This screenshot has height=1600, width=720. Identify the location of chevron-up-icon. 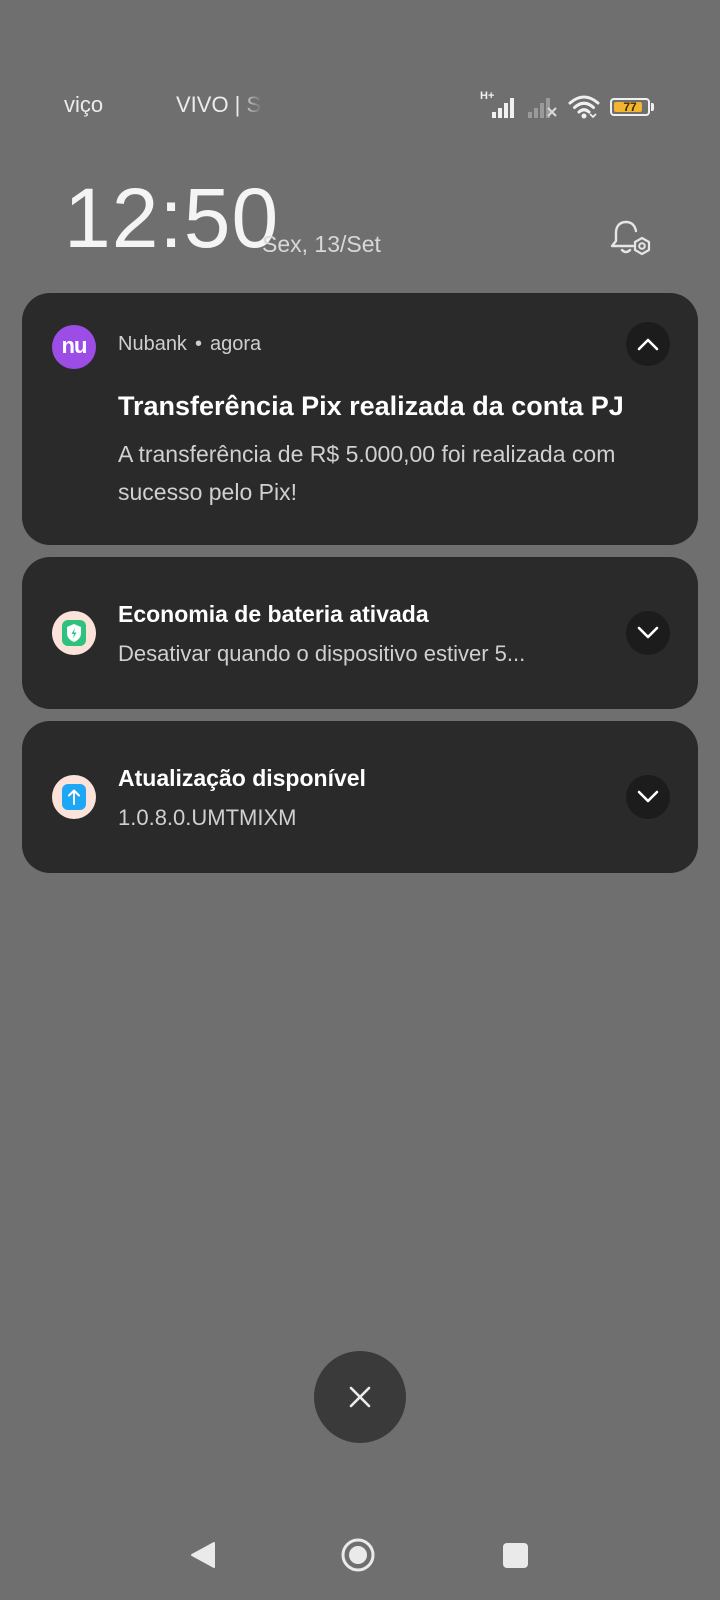
(648, 344).